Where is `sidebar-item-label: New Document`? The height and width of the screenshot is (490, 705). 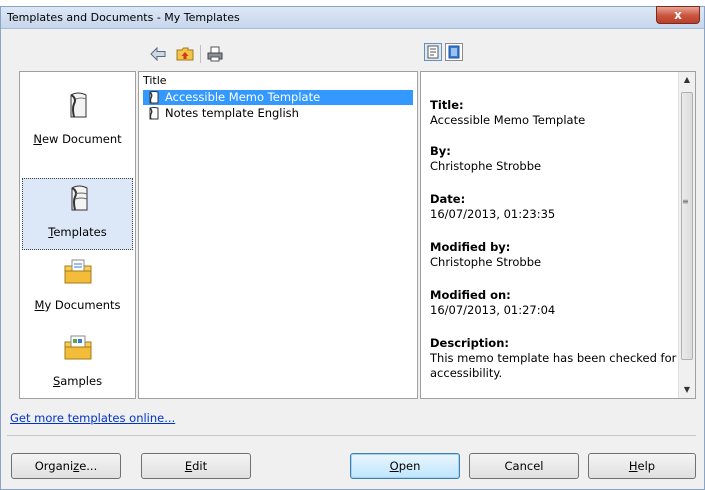
sidebar-item-label: New Document is located at coordinates (77, 139).